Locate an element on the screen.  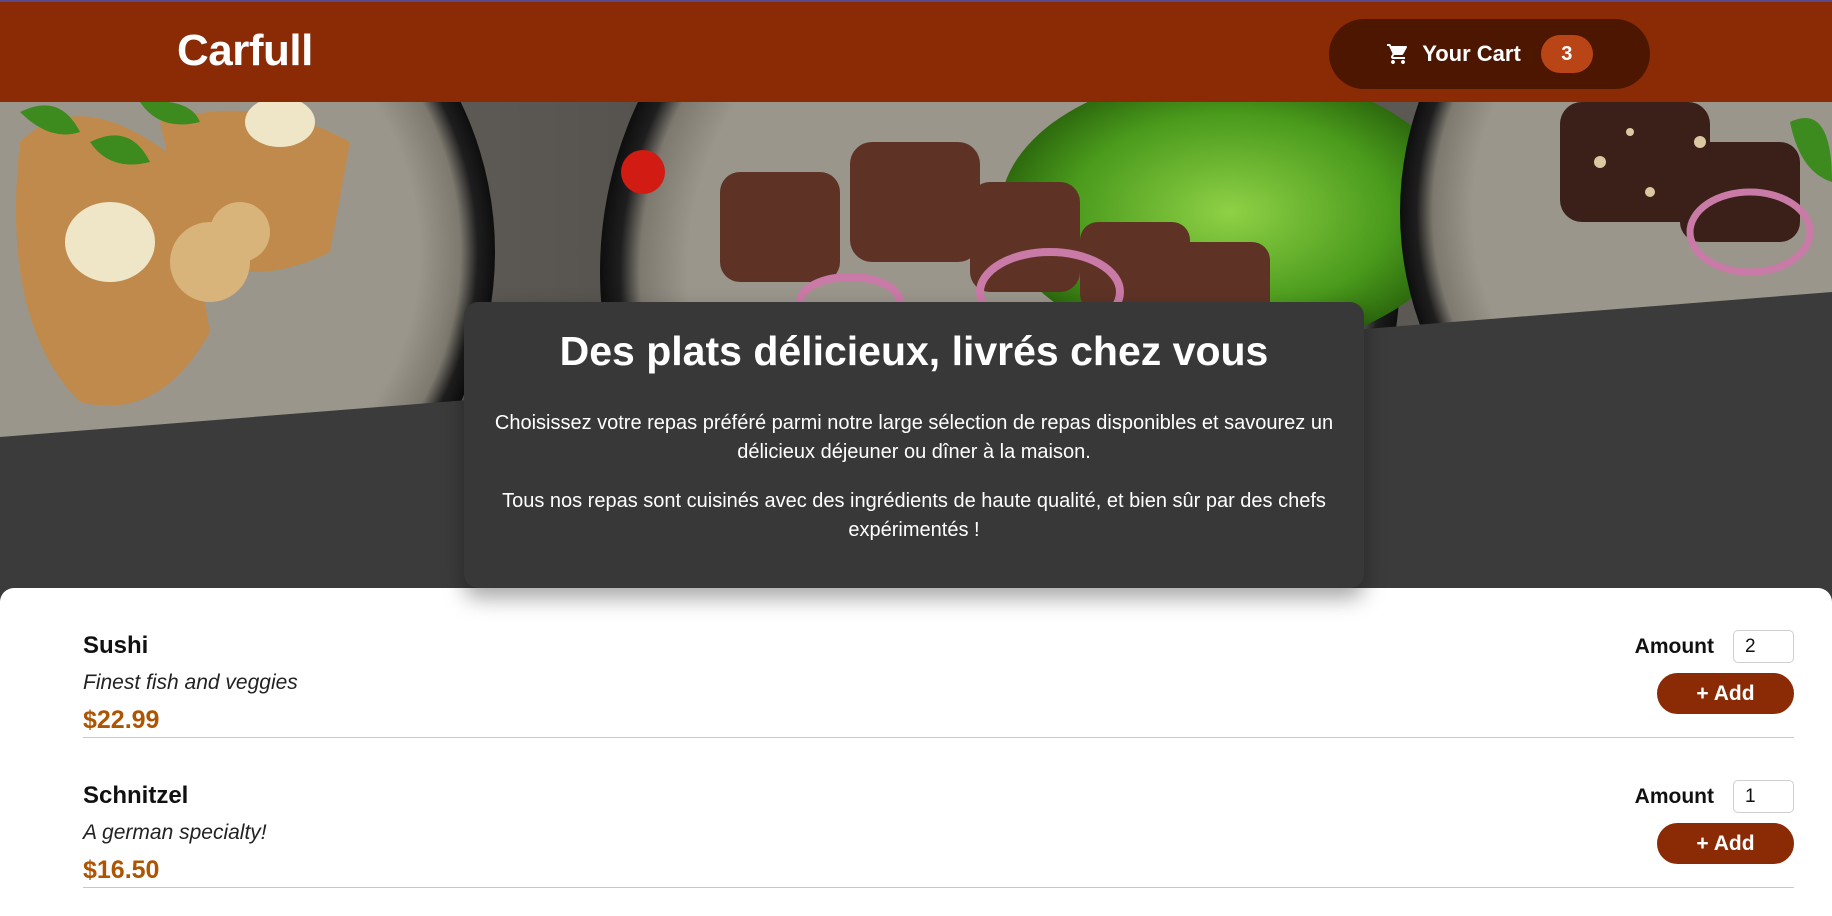
meal-price: $22.99 is located at coordinates (121, 720).